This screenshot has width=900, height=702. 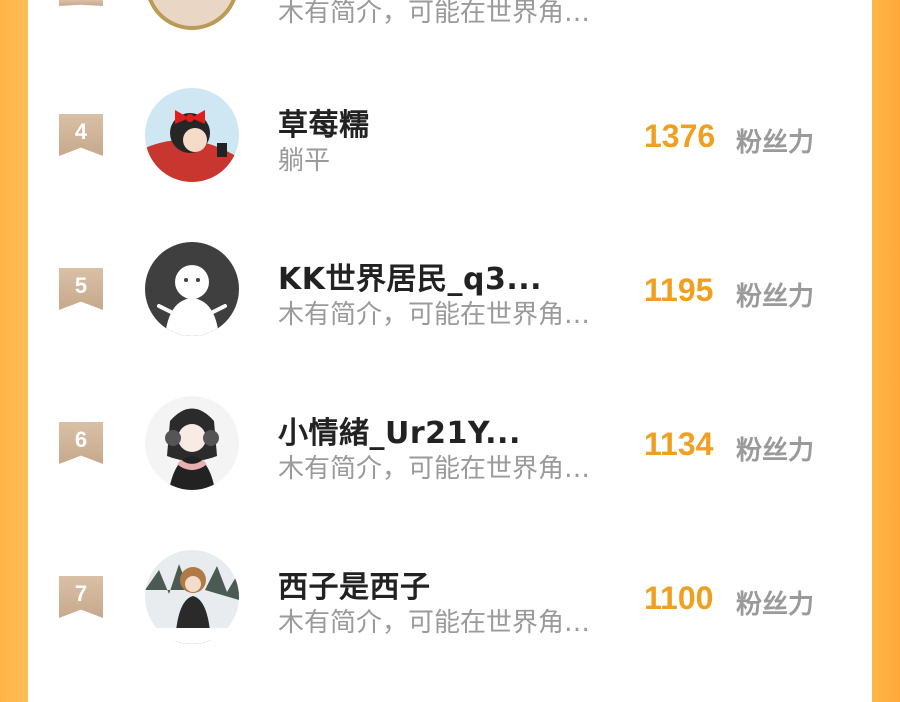 What do you see at coordinates (679, 598) in the screenshot?
I see `fan-power-score: 1100` at bounding box center [679, 598].